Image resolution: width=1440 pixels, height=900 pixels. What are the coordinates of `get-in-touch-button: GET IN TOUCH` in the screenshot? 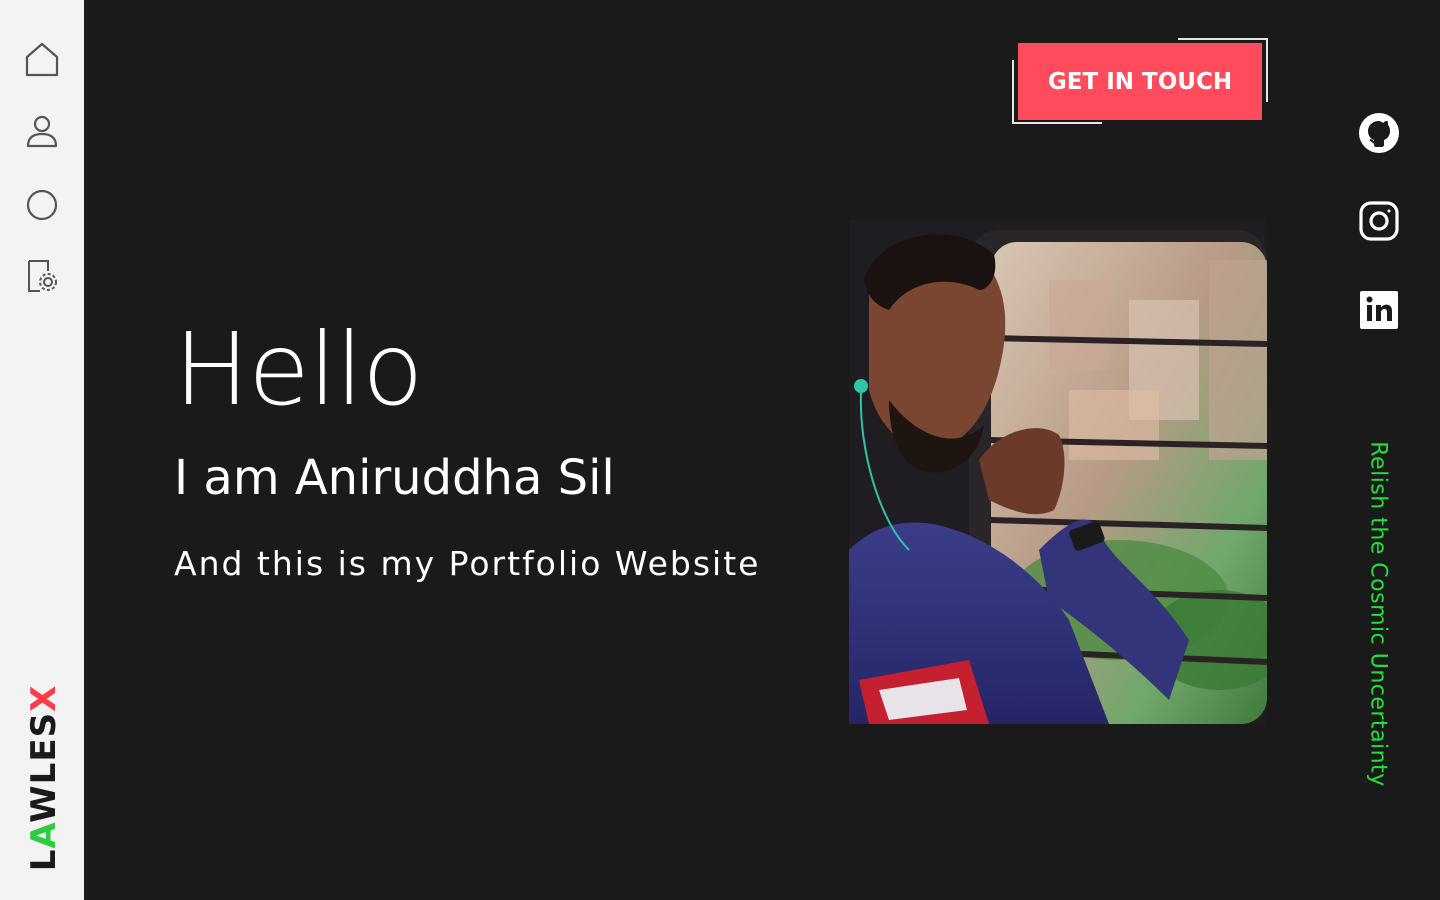 It's located at (1140, 81).